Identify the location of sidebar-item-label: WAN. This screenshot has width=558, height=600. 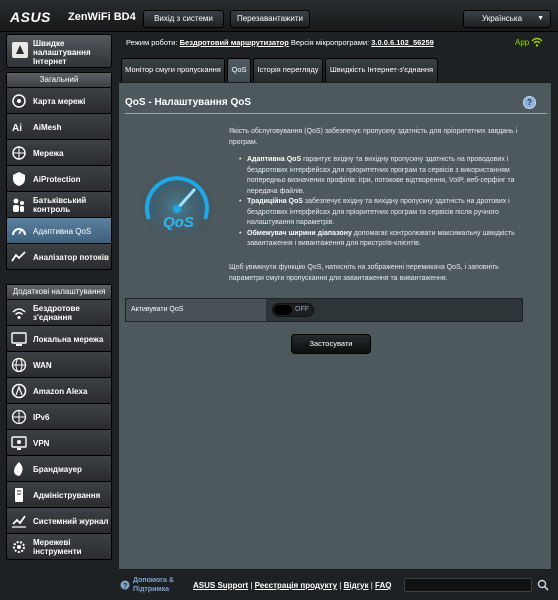
(42, 365).